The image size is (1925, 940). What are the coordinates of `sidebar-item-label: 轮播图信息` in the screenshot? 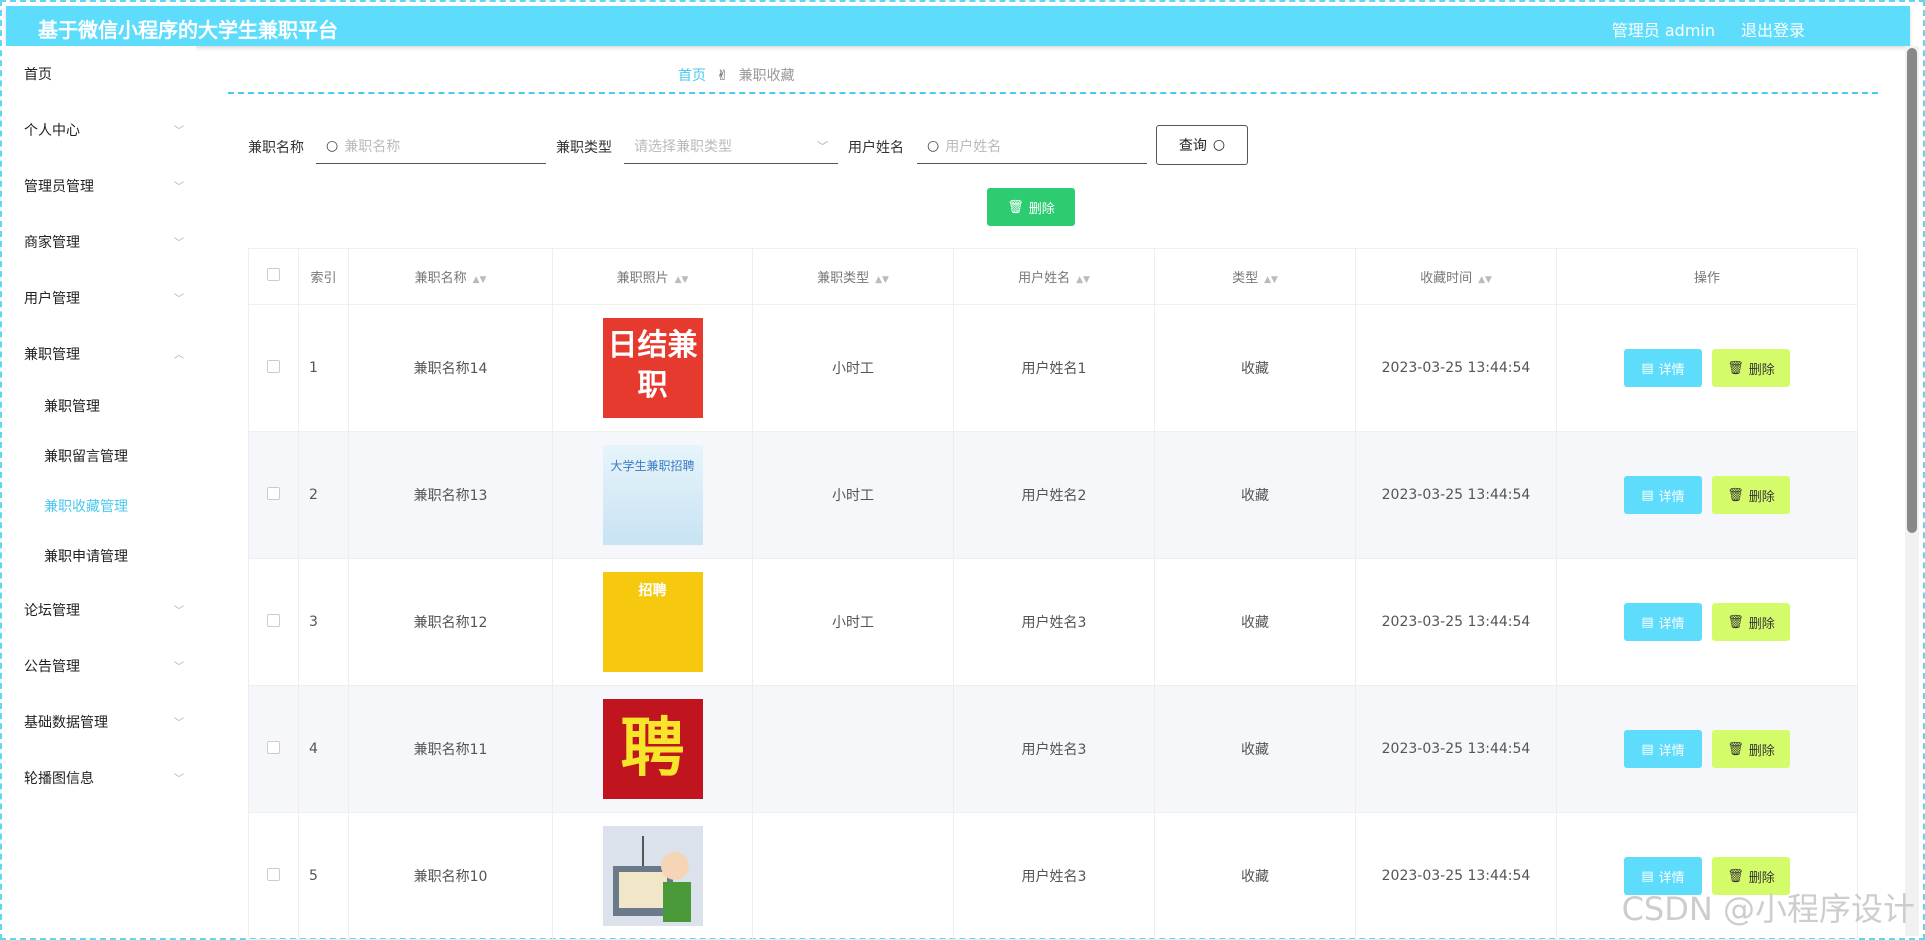 It's located at (59, 779).